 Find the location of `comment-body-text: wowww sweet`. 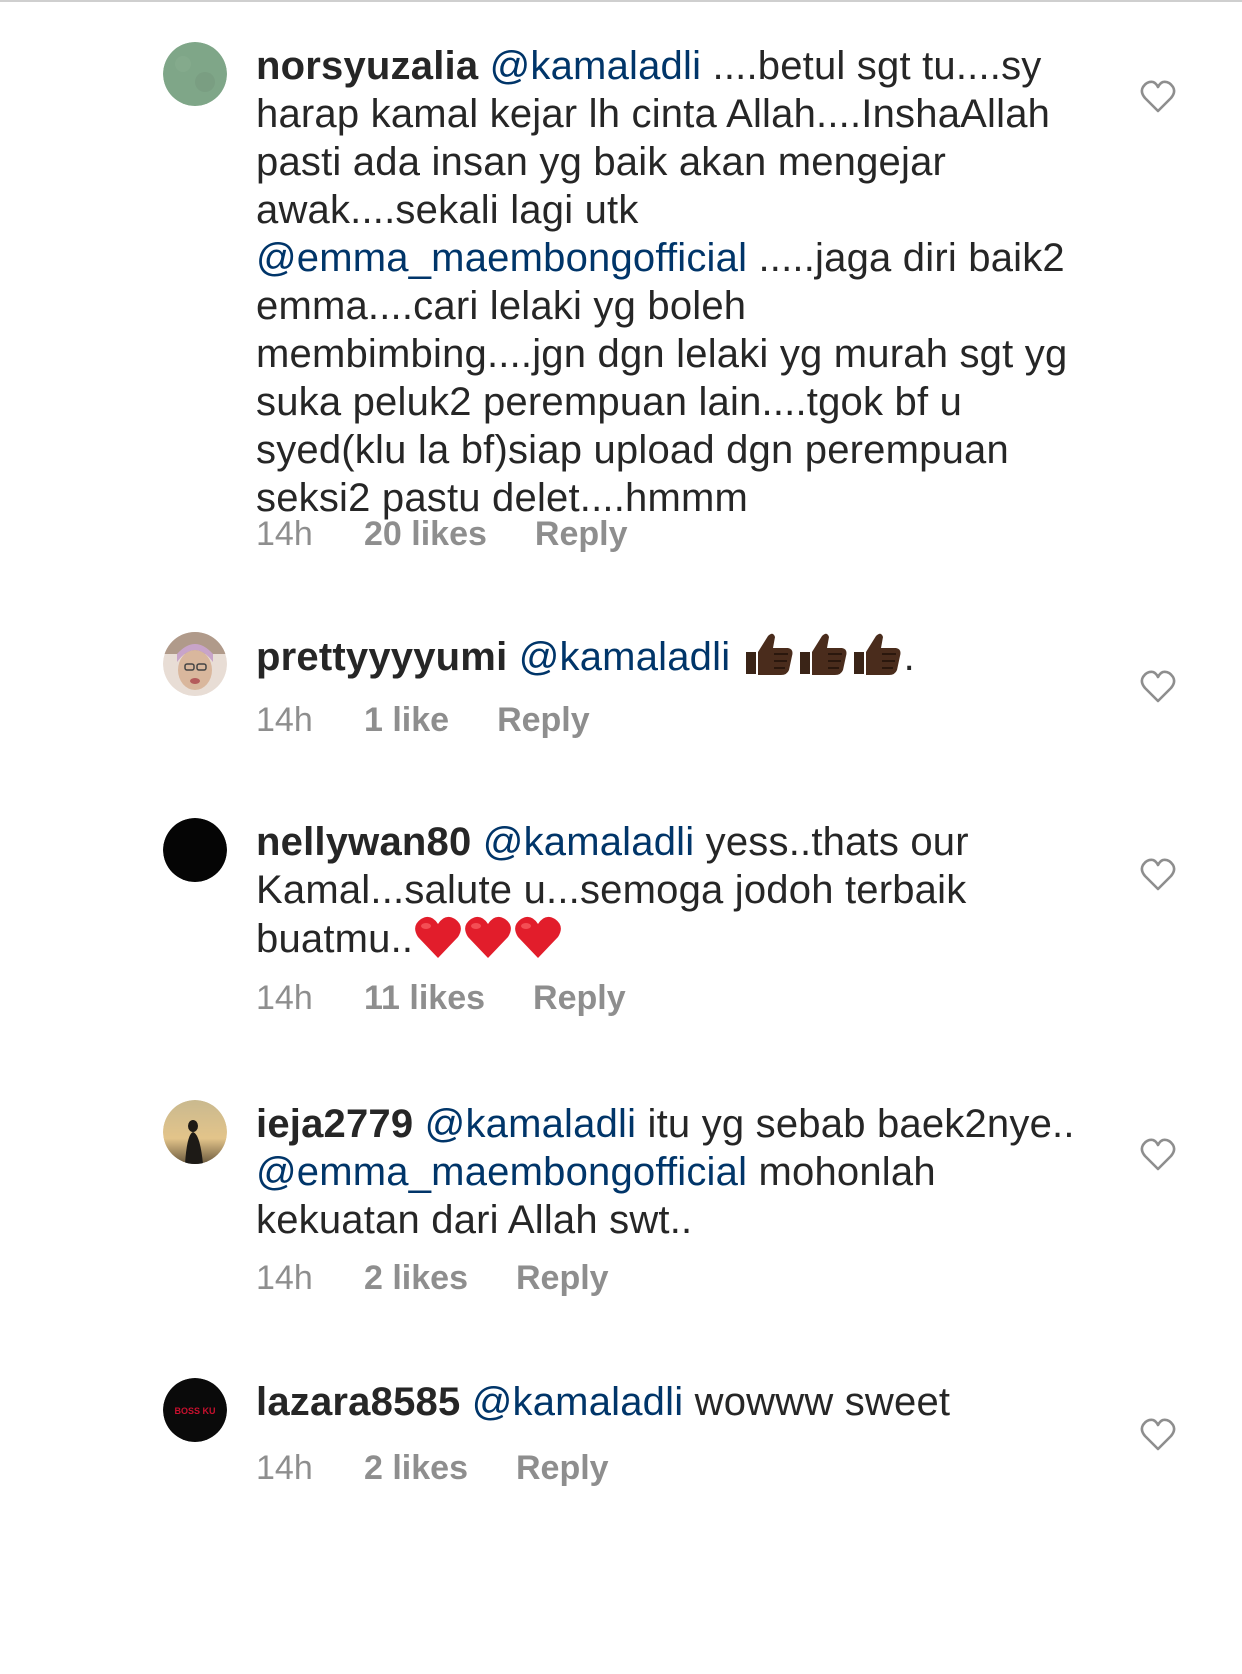

comment-body-text: wowww sweet is located at coordinates (817, 1402).